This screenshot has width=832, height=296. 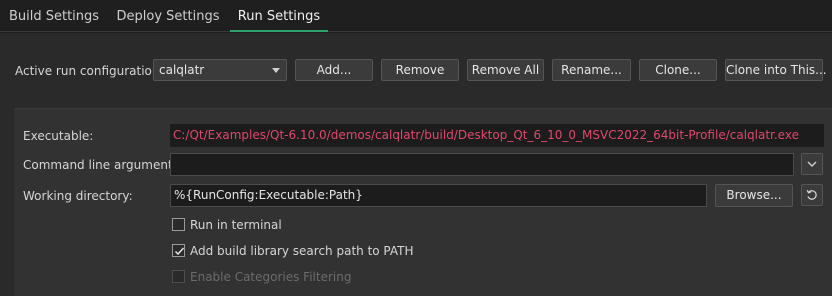 I want to click on tab-run-settings-label: Run Settings, so click(x=279, y=16).